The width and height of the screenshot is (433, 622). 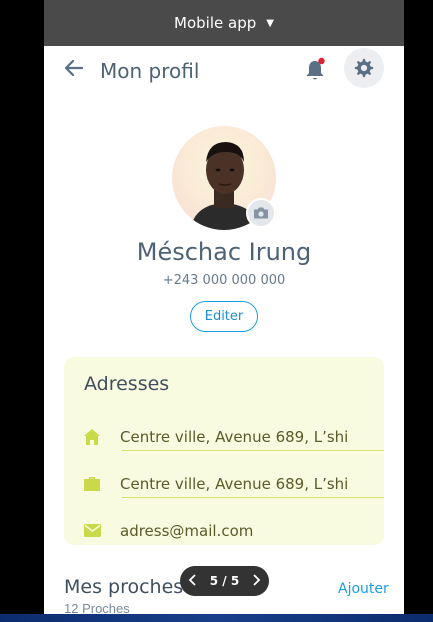 What do you see at coordinates (124, 587) in the screenshot?
I see `relatives-title: Mes proches` at bounding box center [124, 587].